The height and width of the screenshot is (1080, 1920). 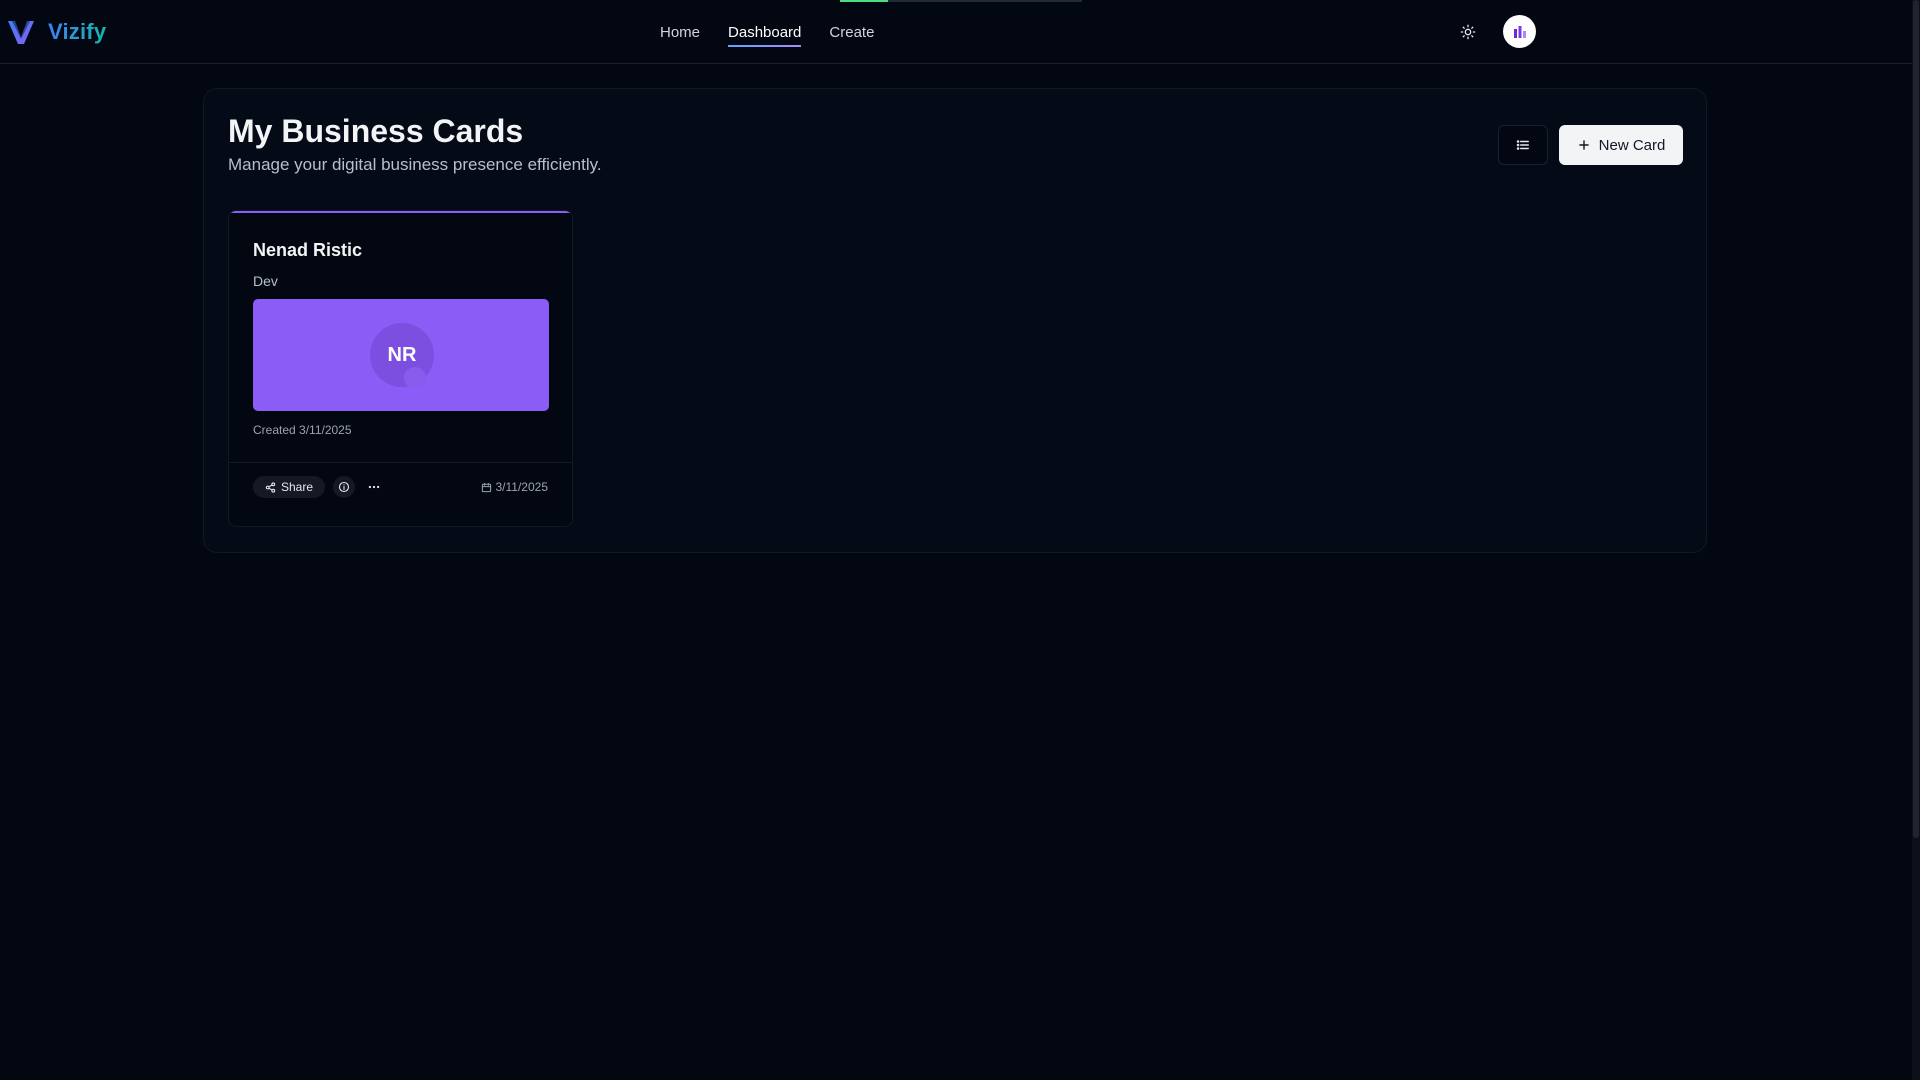 I want to click on top-navbar: Vizify Home Dashboard Create, so click(x=956, y=32).